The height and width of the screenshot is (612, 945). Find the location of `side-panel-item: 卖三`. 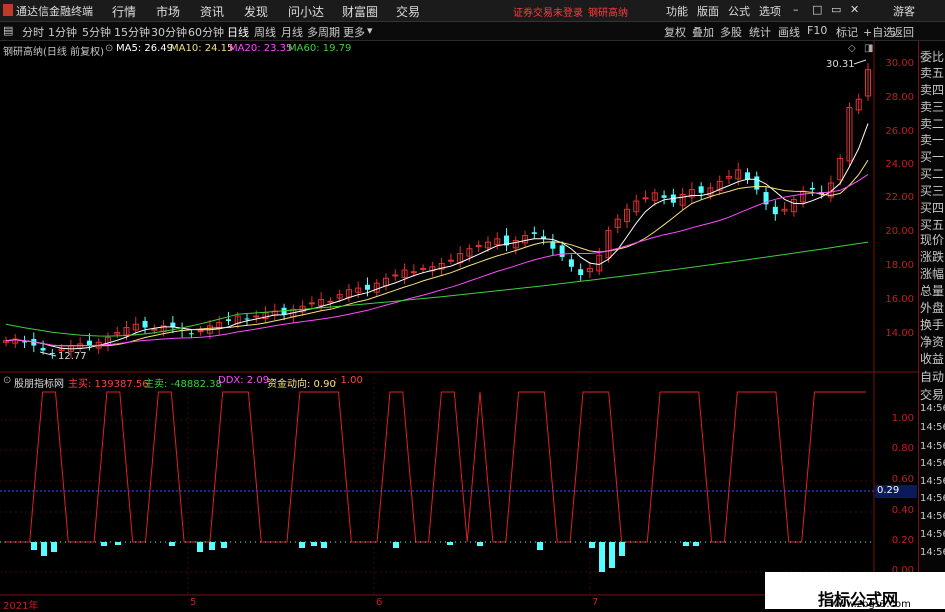

side-panel-item: 卖三 is located at coordinates (932, 106).